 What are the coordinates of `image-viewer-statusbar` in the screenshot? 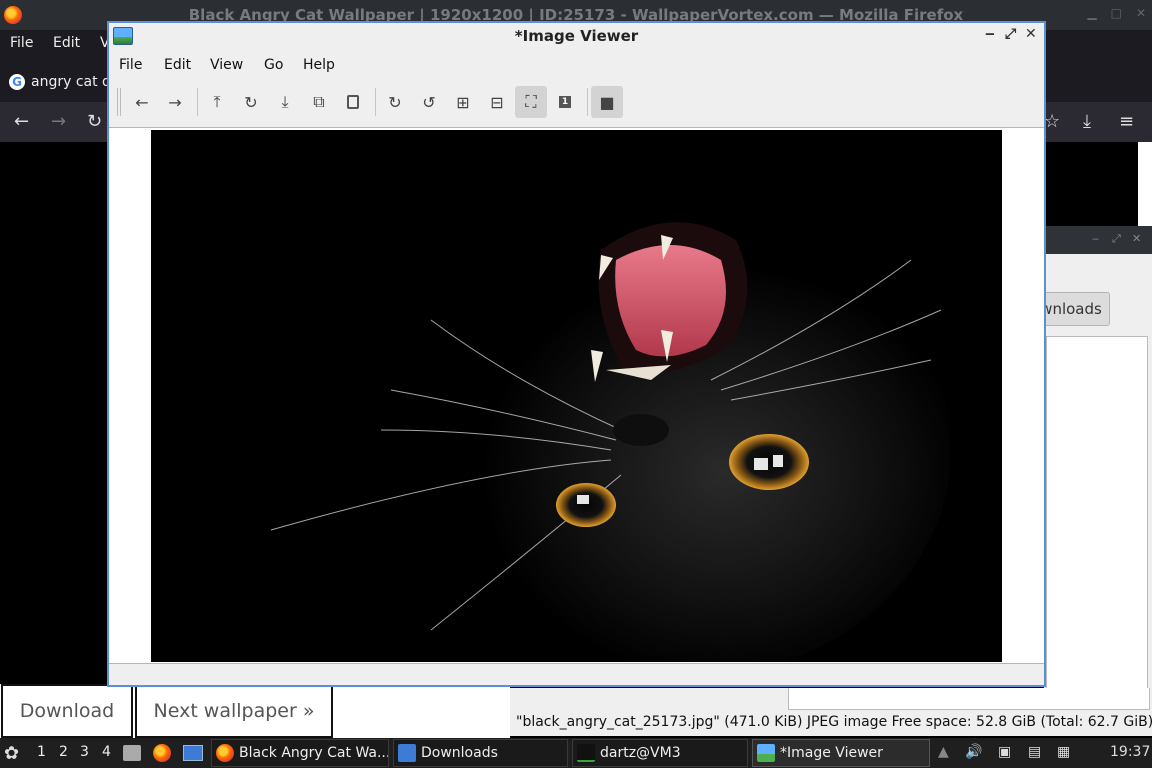 It's located at (576, 674).